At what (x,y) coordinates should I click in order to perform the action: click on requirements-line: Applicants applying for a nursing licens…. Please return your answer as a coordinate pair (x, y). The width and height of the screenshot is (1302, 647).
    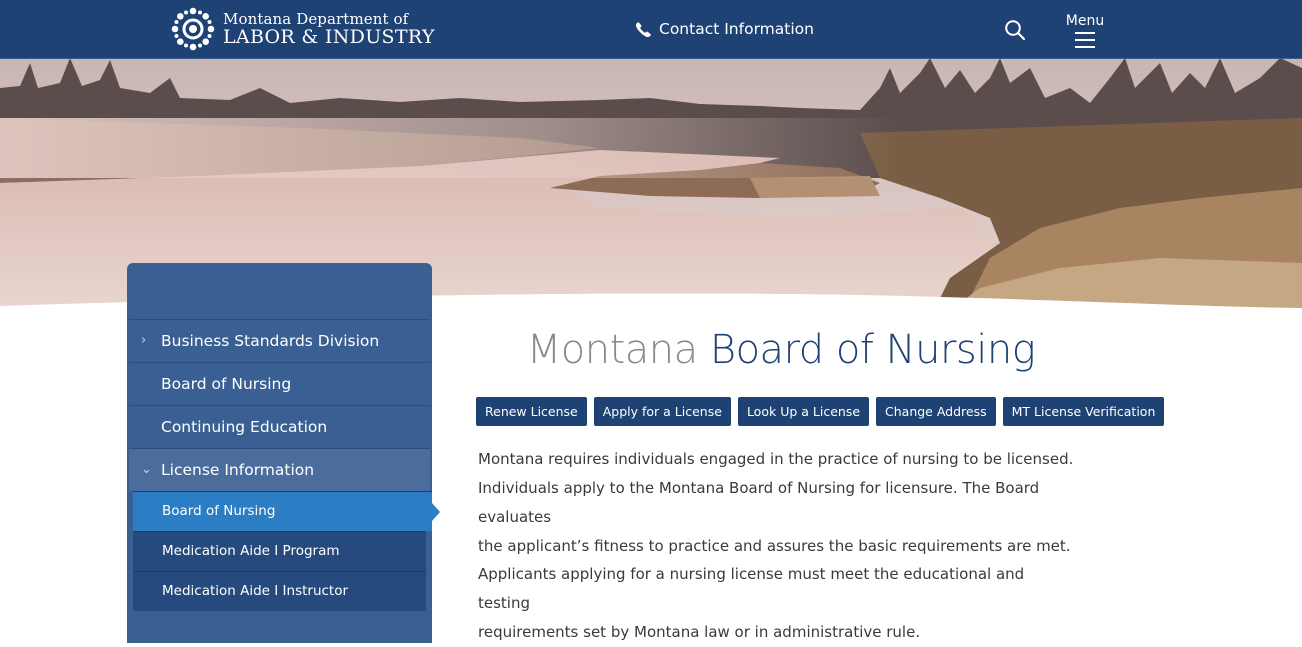
    Looking at the image, I should click on (751, 588).